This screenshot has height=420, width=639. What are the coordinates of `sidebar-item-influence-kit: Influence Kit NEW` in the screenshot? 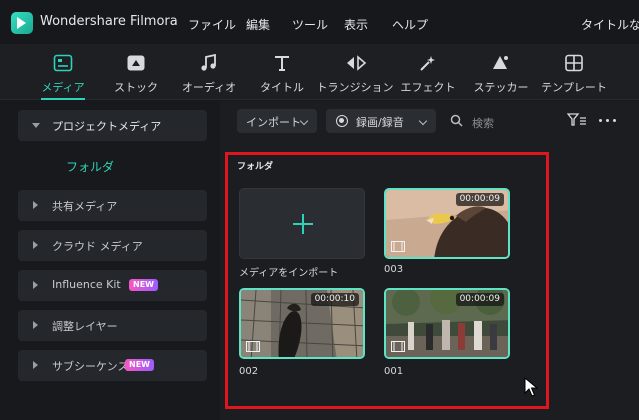 It's located at (112, 285).